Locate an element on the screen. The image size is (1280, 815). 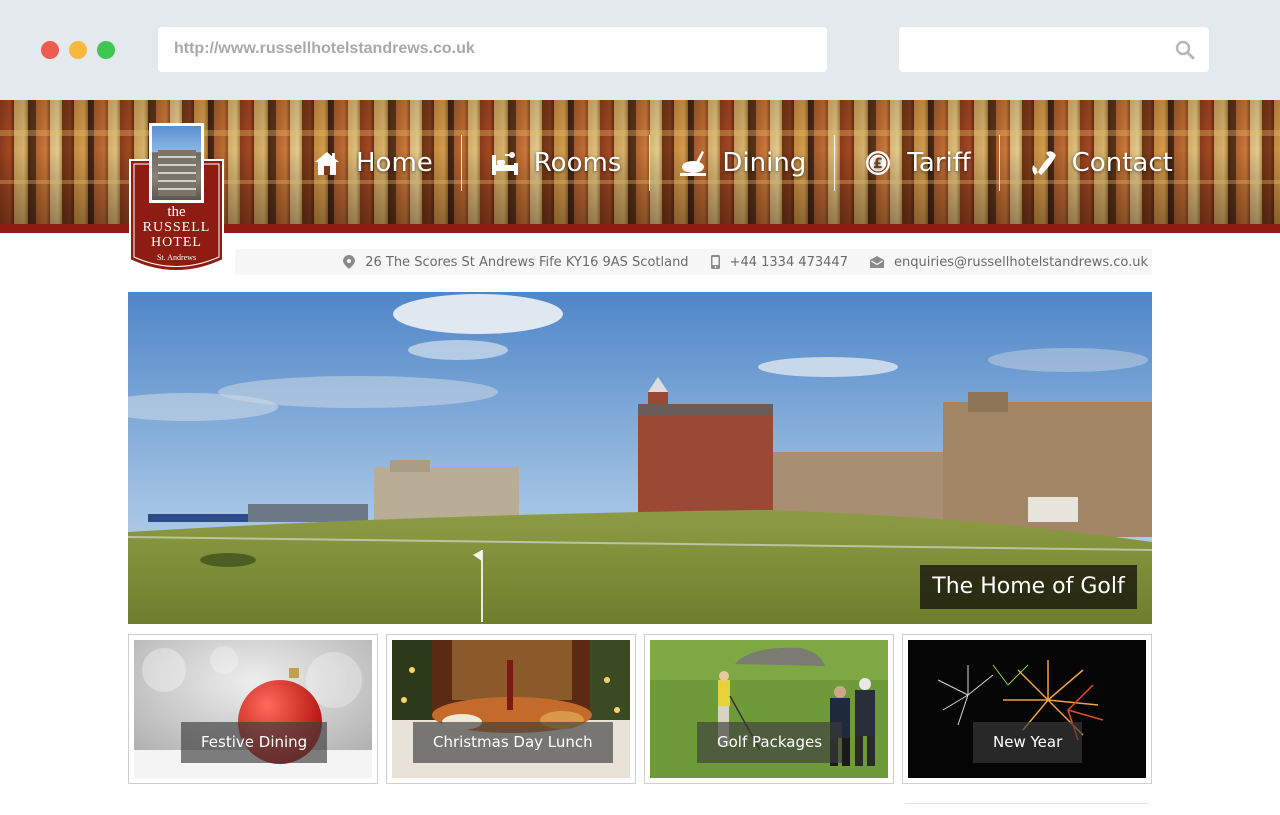
nav-item-contact: Contact is located at coordinates (1100, 163).